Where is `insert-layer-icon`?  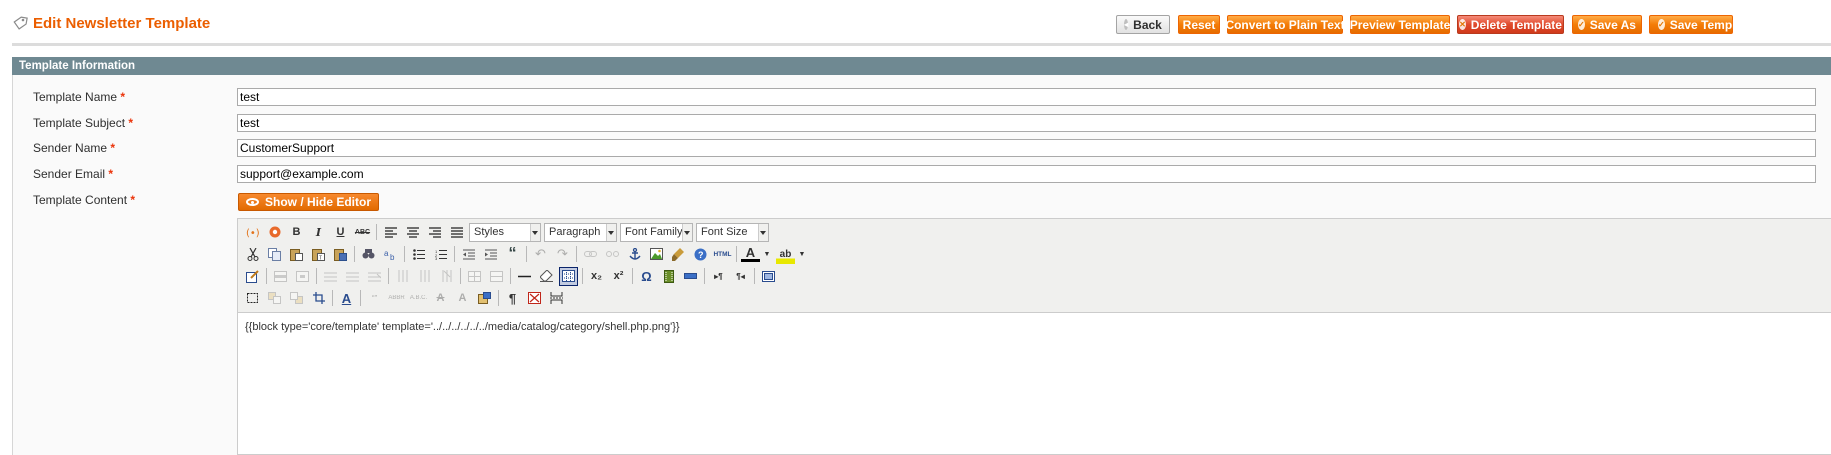 insert-layer-icon is located at coordinates (252, 298).